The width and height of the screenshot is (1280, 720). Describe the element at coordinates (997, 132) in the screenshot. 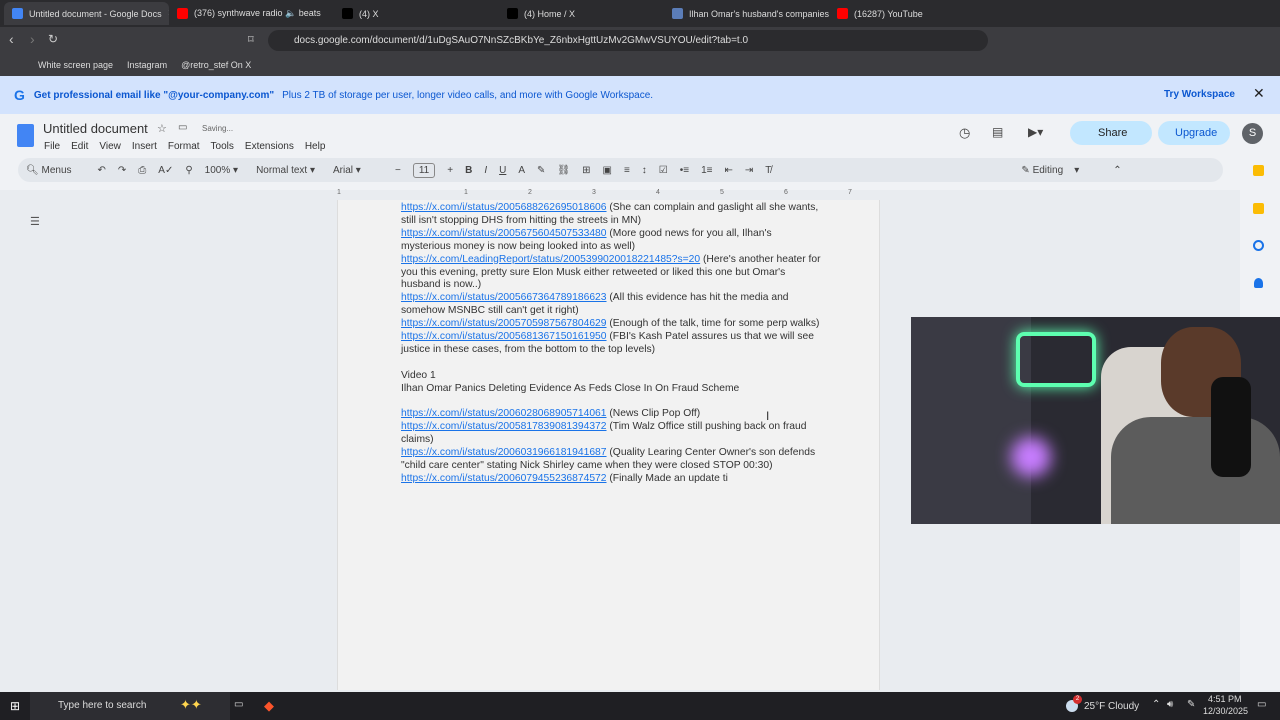

I see `comments-icon: ▤` at that location.